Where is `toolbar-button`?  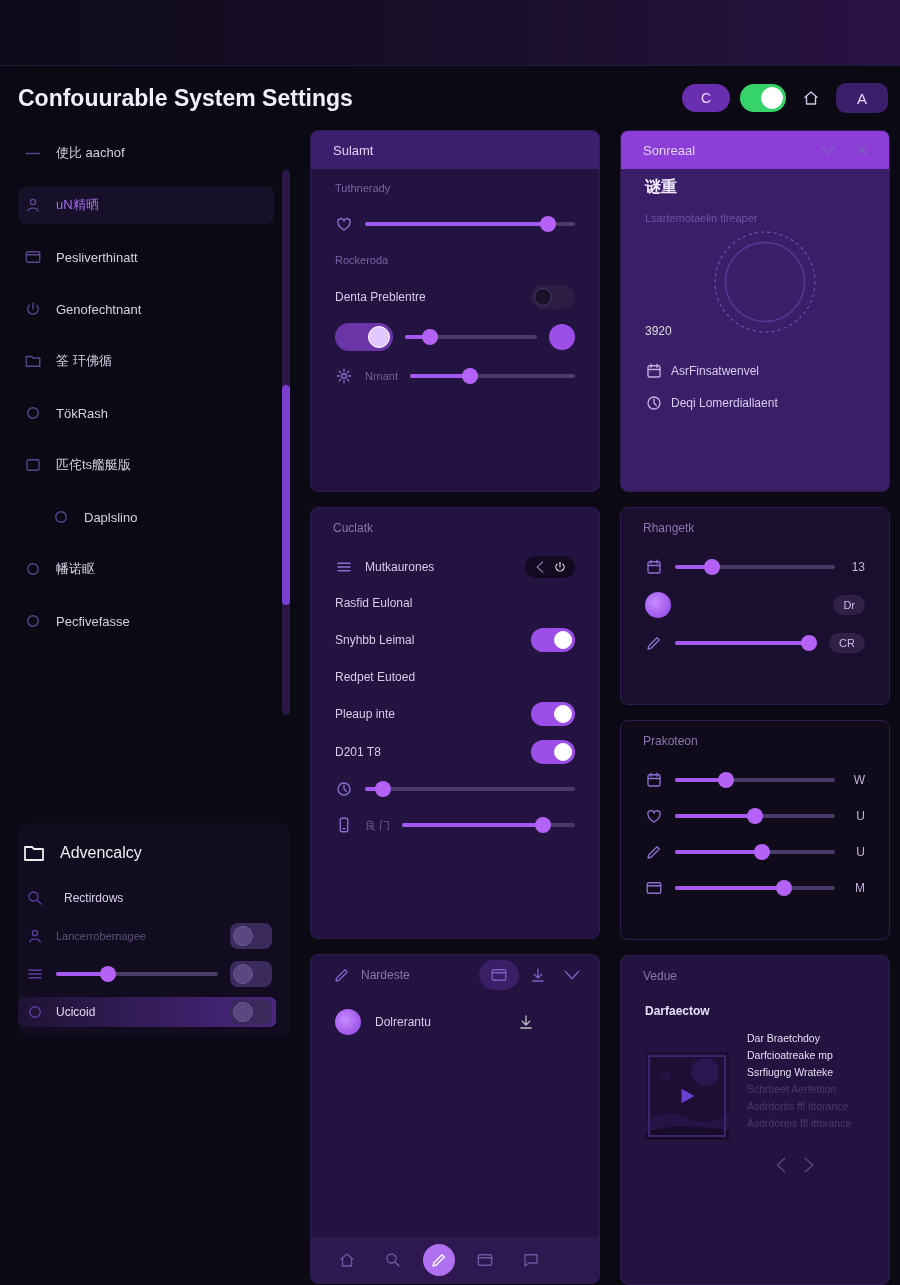
toolbar-button is located at coordinates (499, 975).